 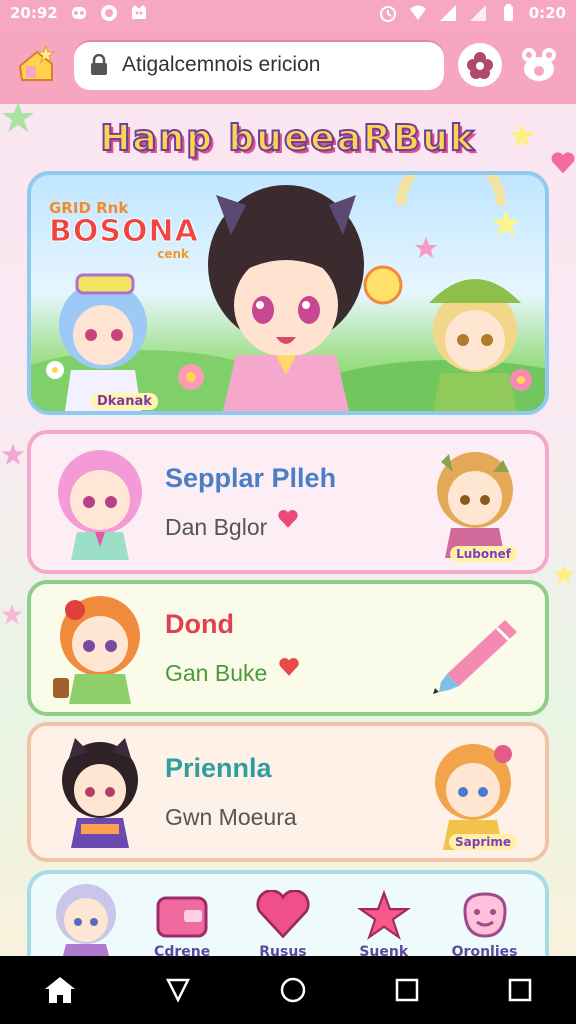 What do you see at coordinates (447, 13) in the screenshot?
I see `signal-icon` at bounding box center [447, 13].